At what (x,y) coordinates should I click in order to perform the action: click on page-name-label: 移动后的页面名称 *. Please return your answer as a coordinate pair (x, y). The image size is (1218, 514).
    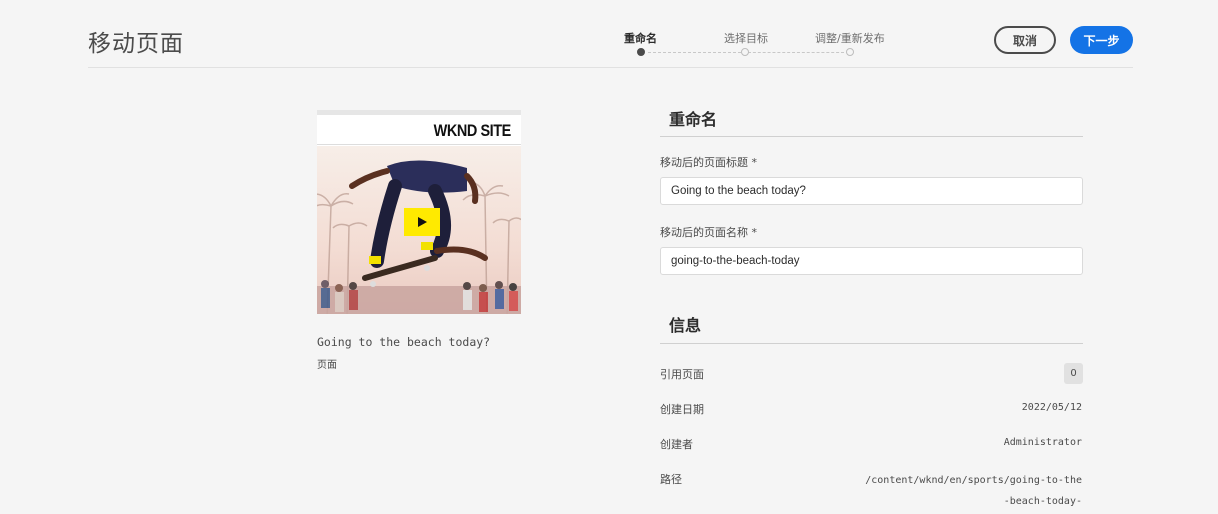
    Looking at the image, I should click on (708, 232).